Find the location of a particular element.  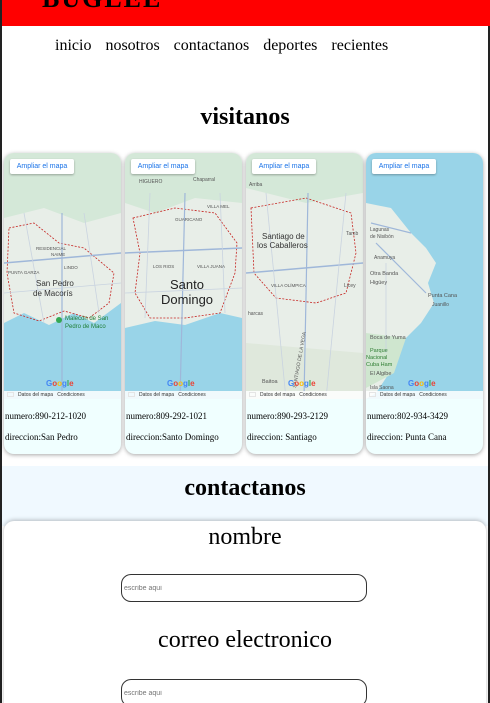

map-label: Tamb is located at coordinates (352, 234).